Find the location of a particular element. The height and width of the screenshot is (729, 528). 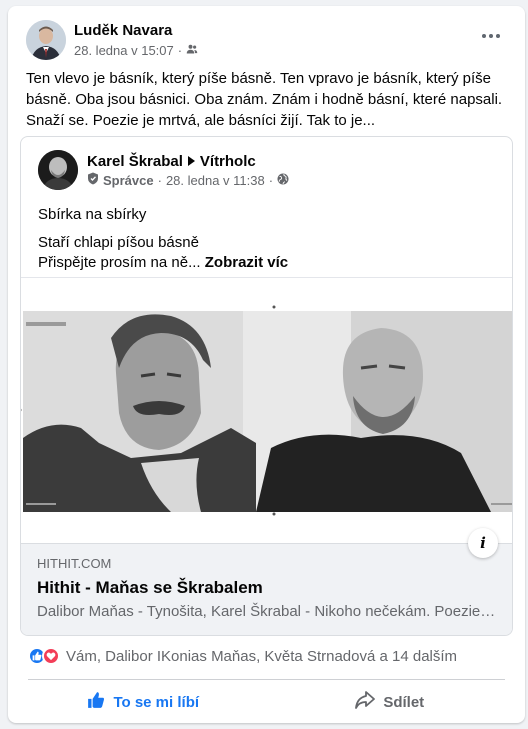

shared-time: 28. ledna v 11:38 is located at coordinates (215, 180).